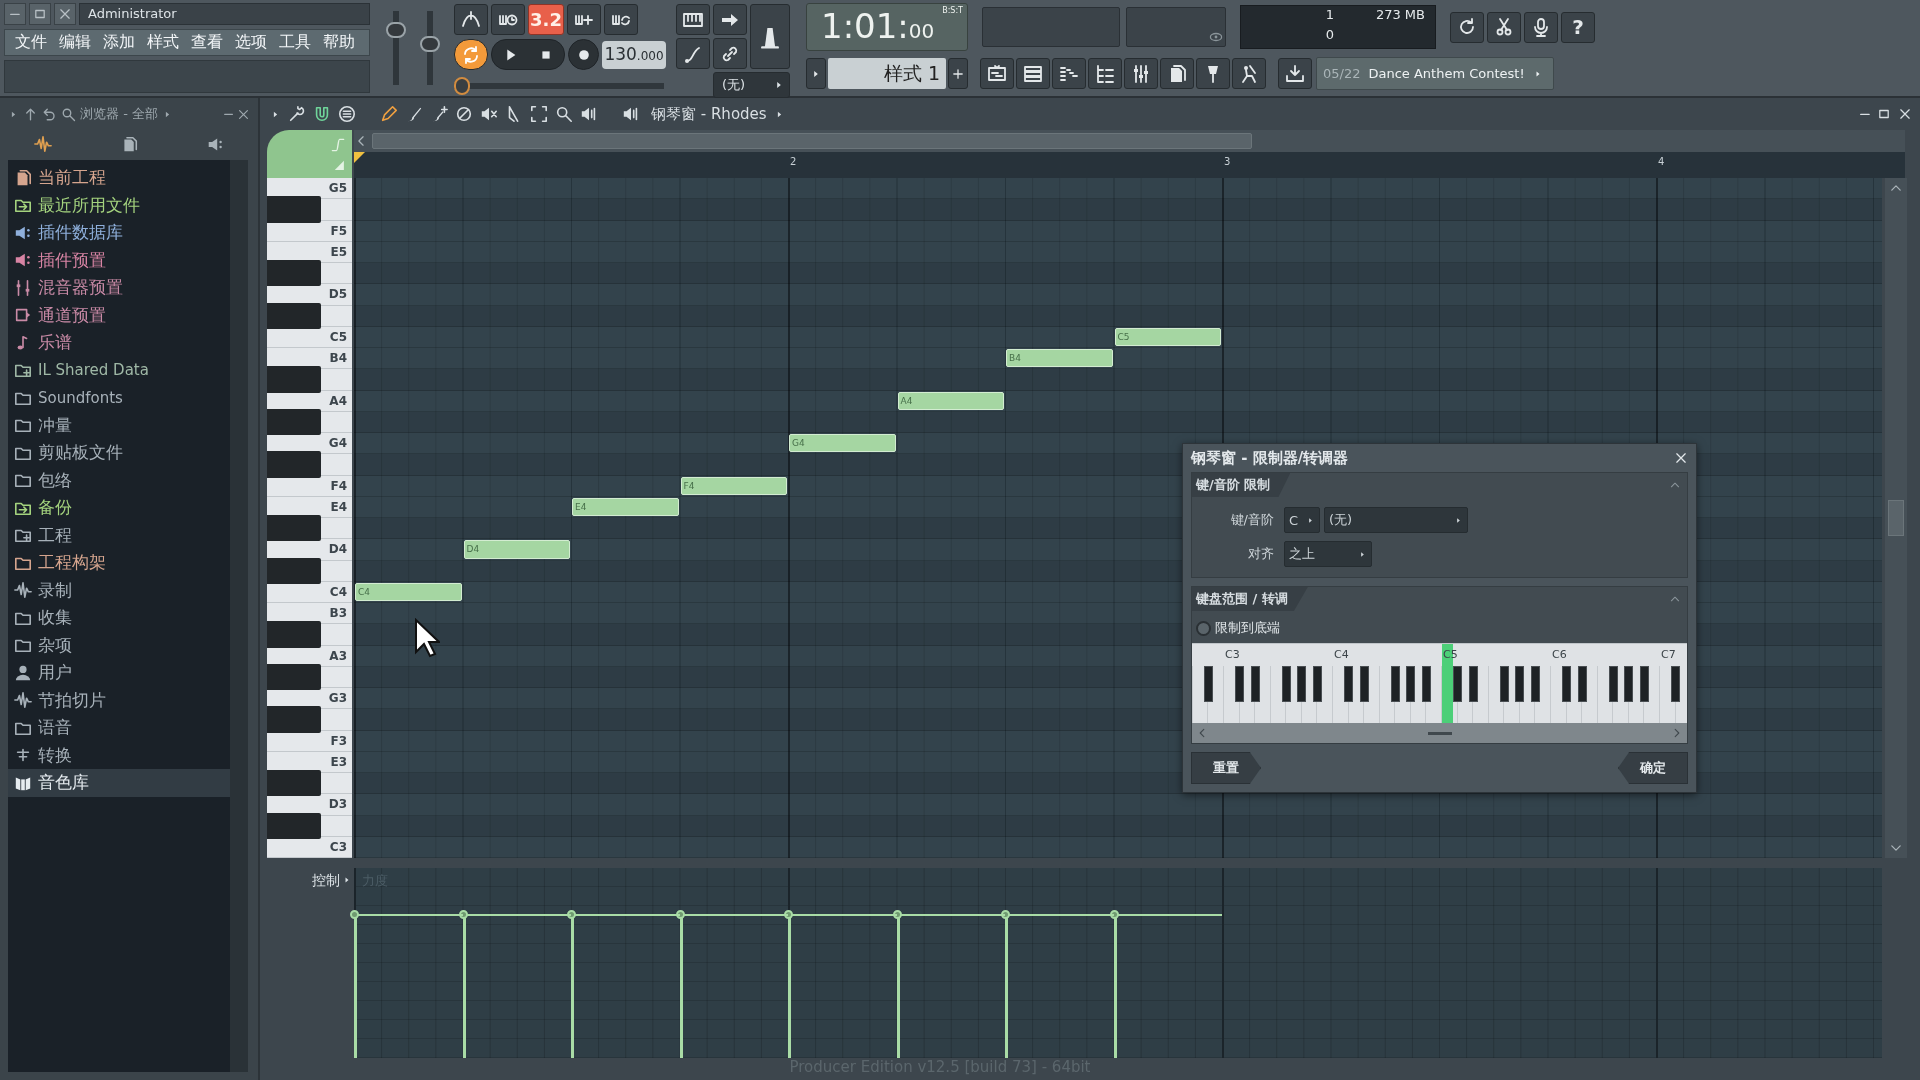  I want to click on browser-item: 备份, so click(119, 508).